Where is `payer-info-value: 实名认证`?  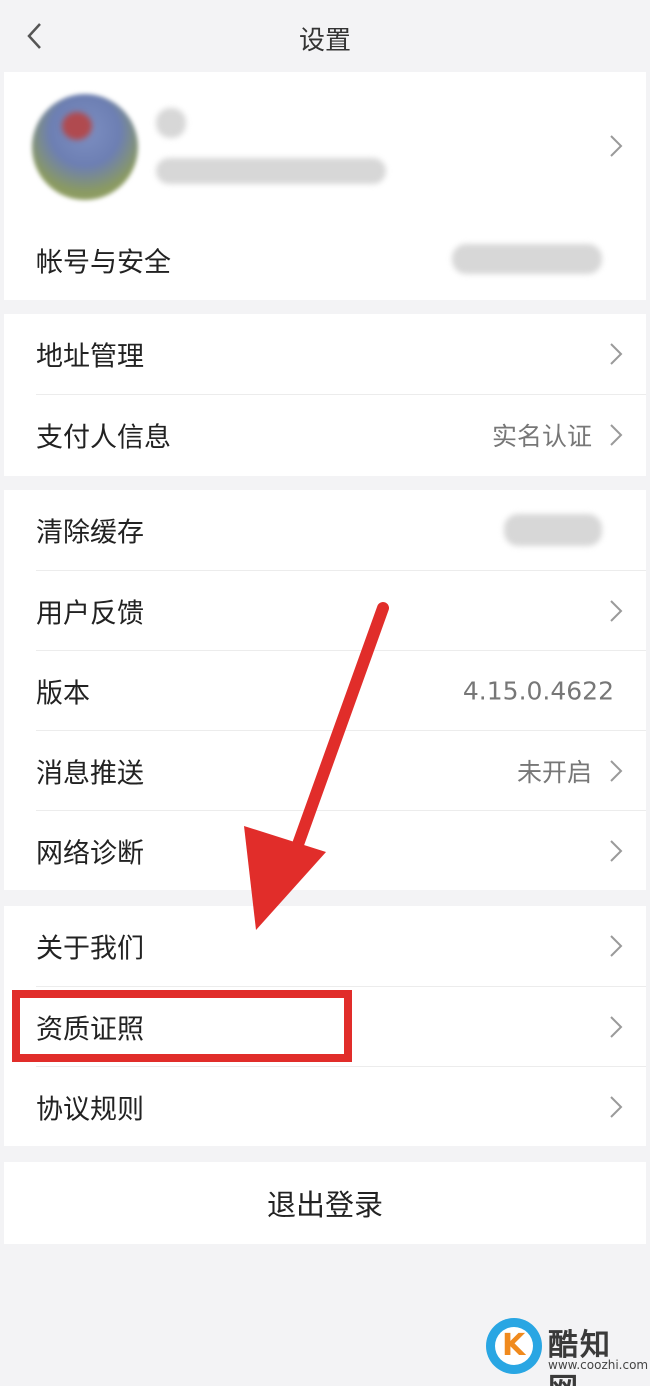
payer-info-value: 实名认证 is located at coordinates (541, 436).